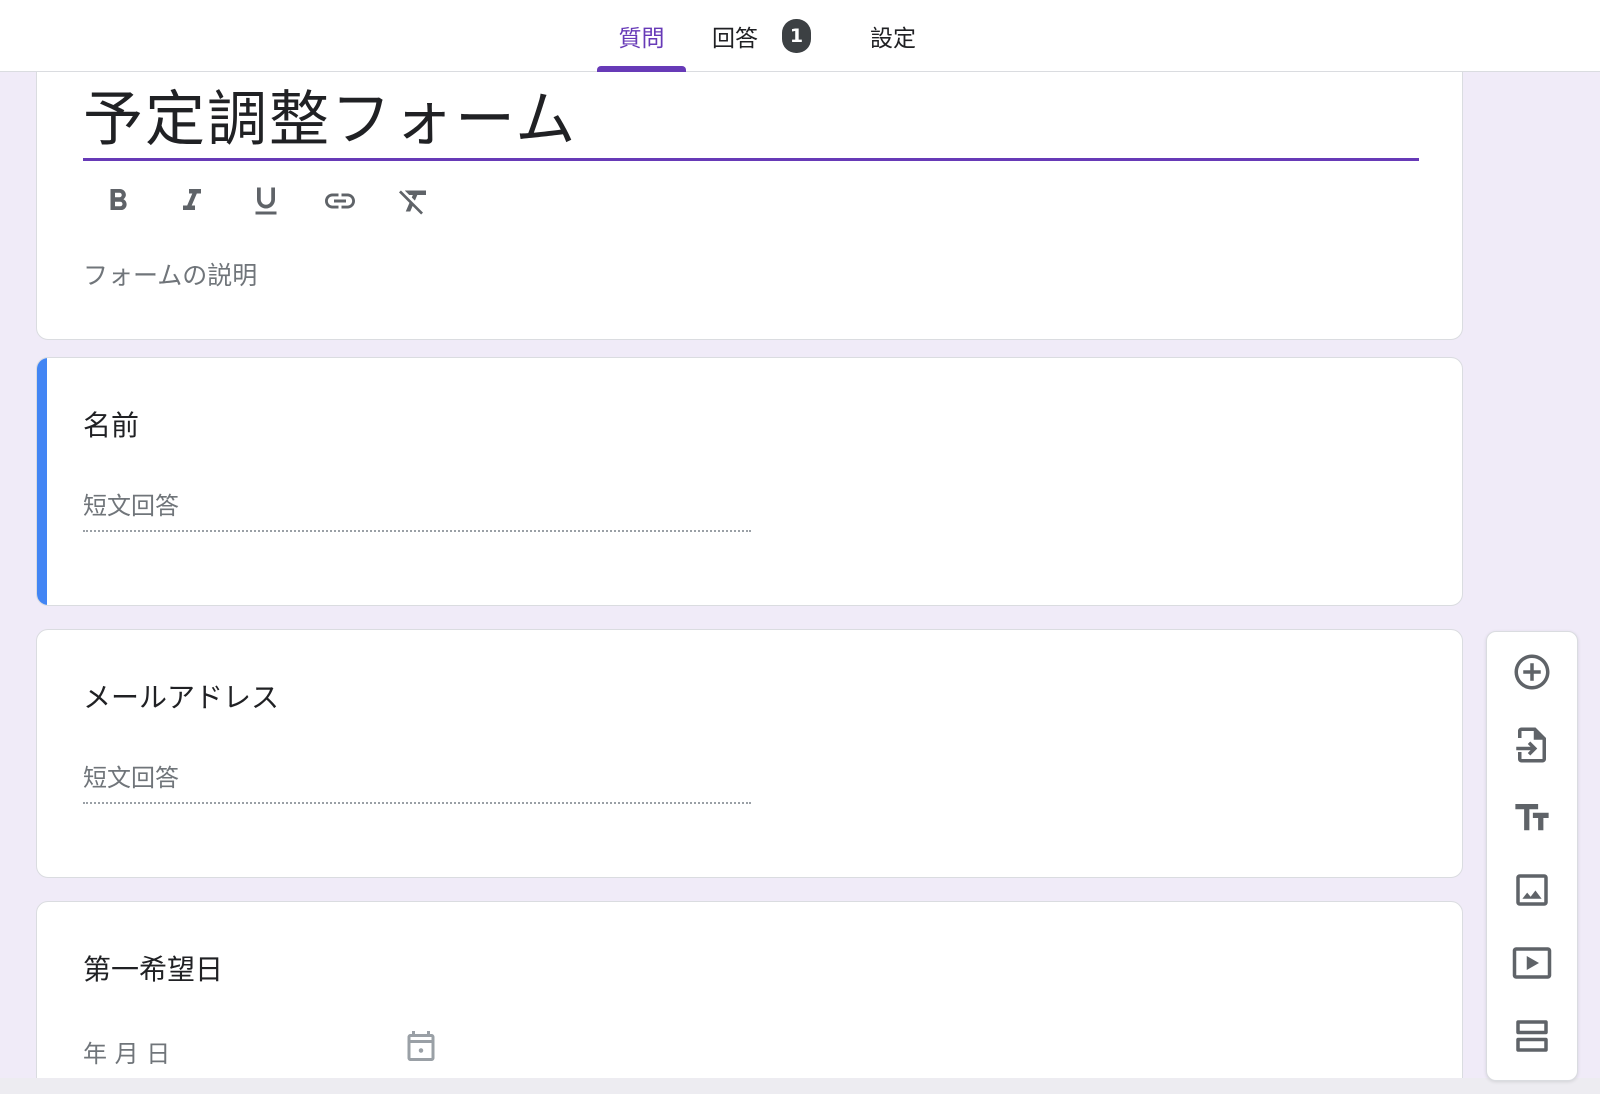 The width and height of the screenshot is (1600, 1094). I want to click on add-section-button, so click(1532, 1036).